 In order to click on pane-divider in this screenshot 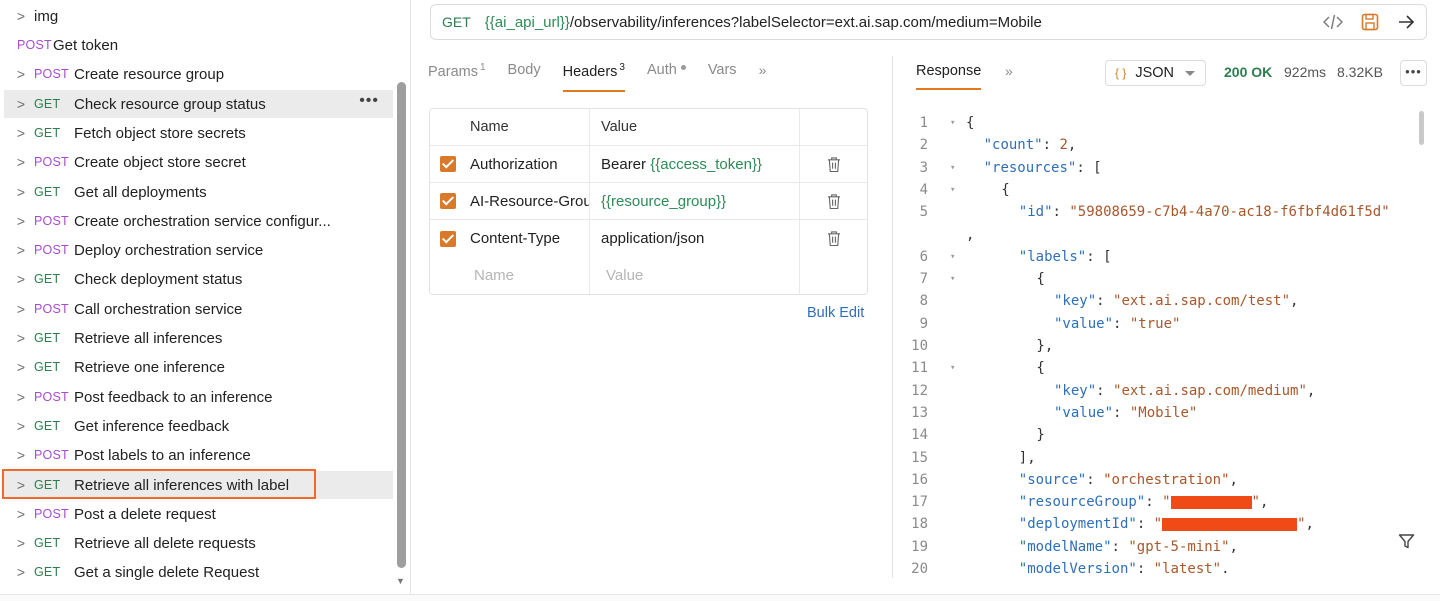, I will do `click(892, 317)`.